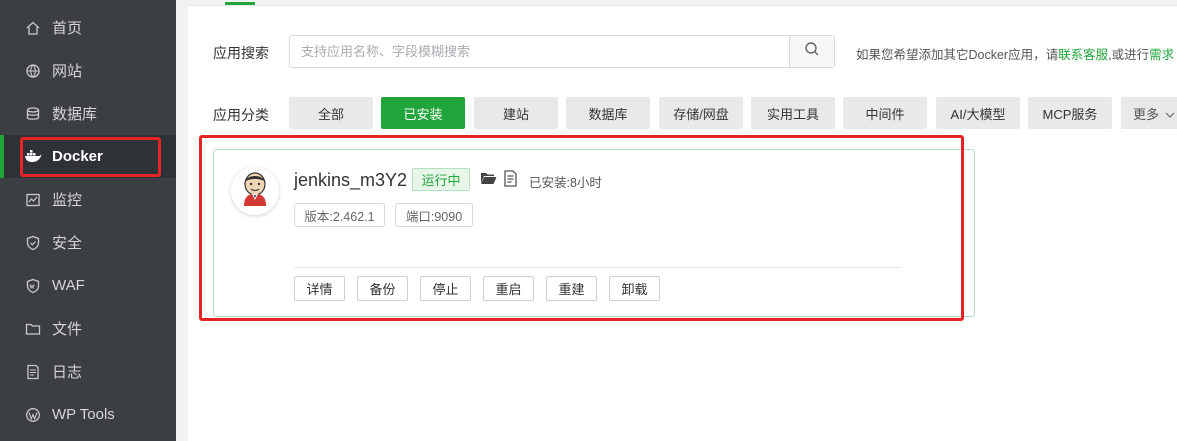 This screenshot has width=1177, height=441. I want to click on category-tools: 实用工具, so click(793, 113).